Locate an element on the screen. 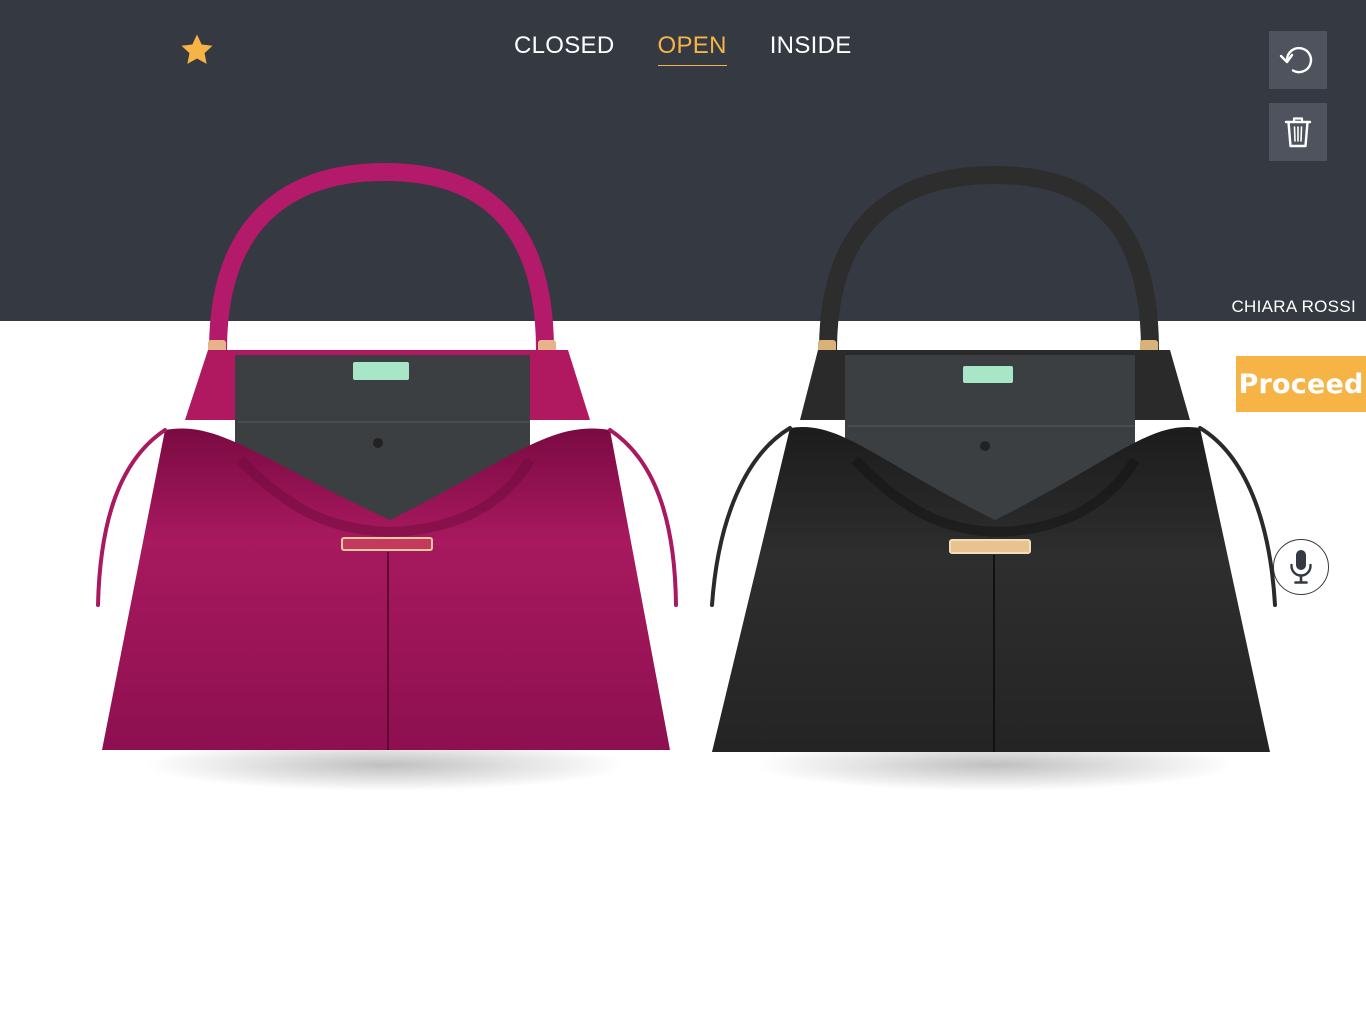  tab-closed: CLOSED is located at coordinates (564, 48).